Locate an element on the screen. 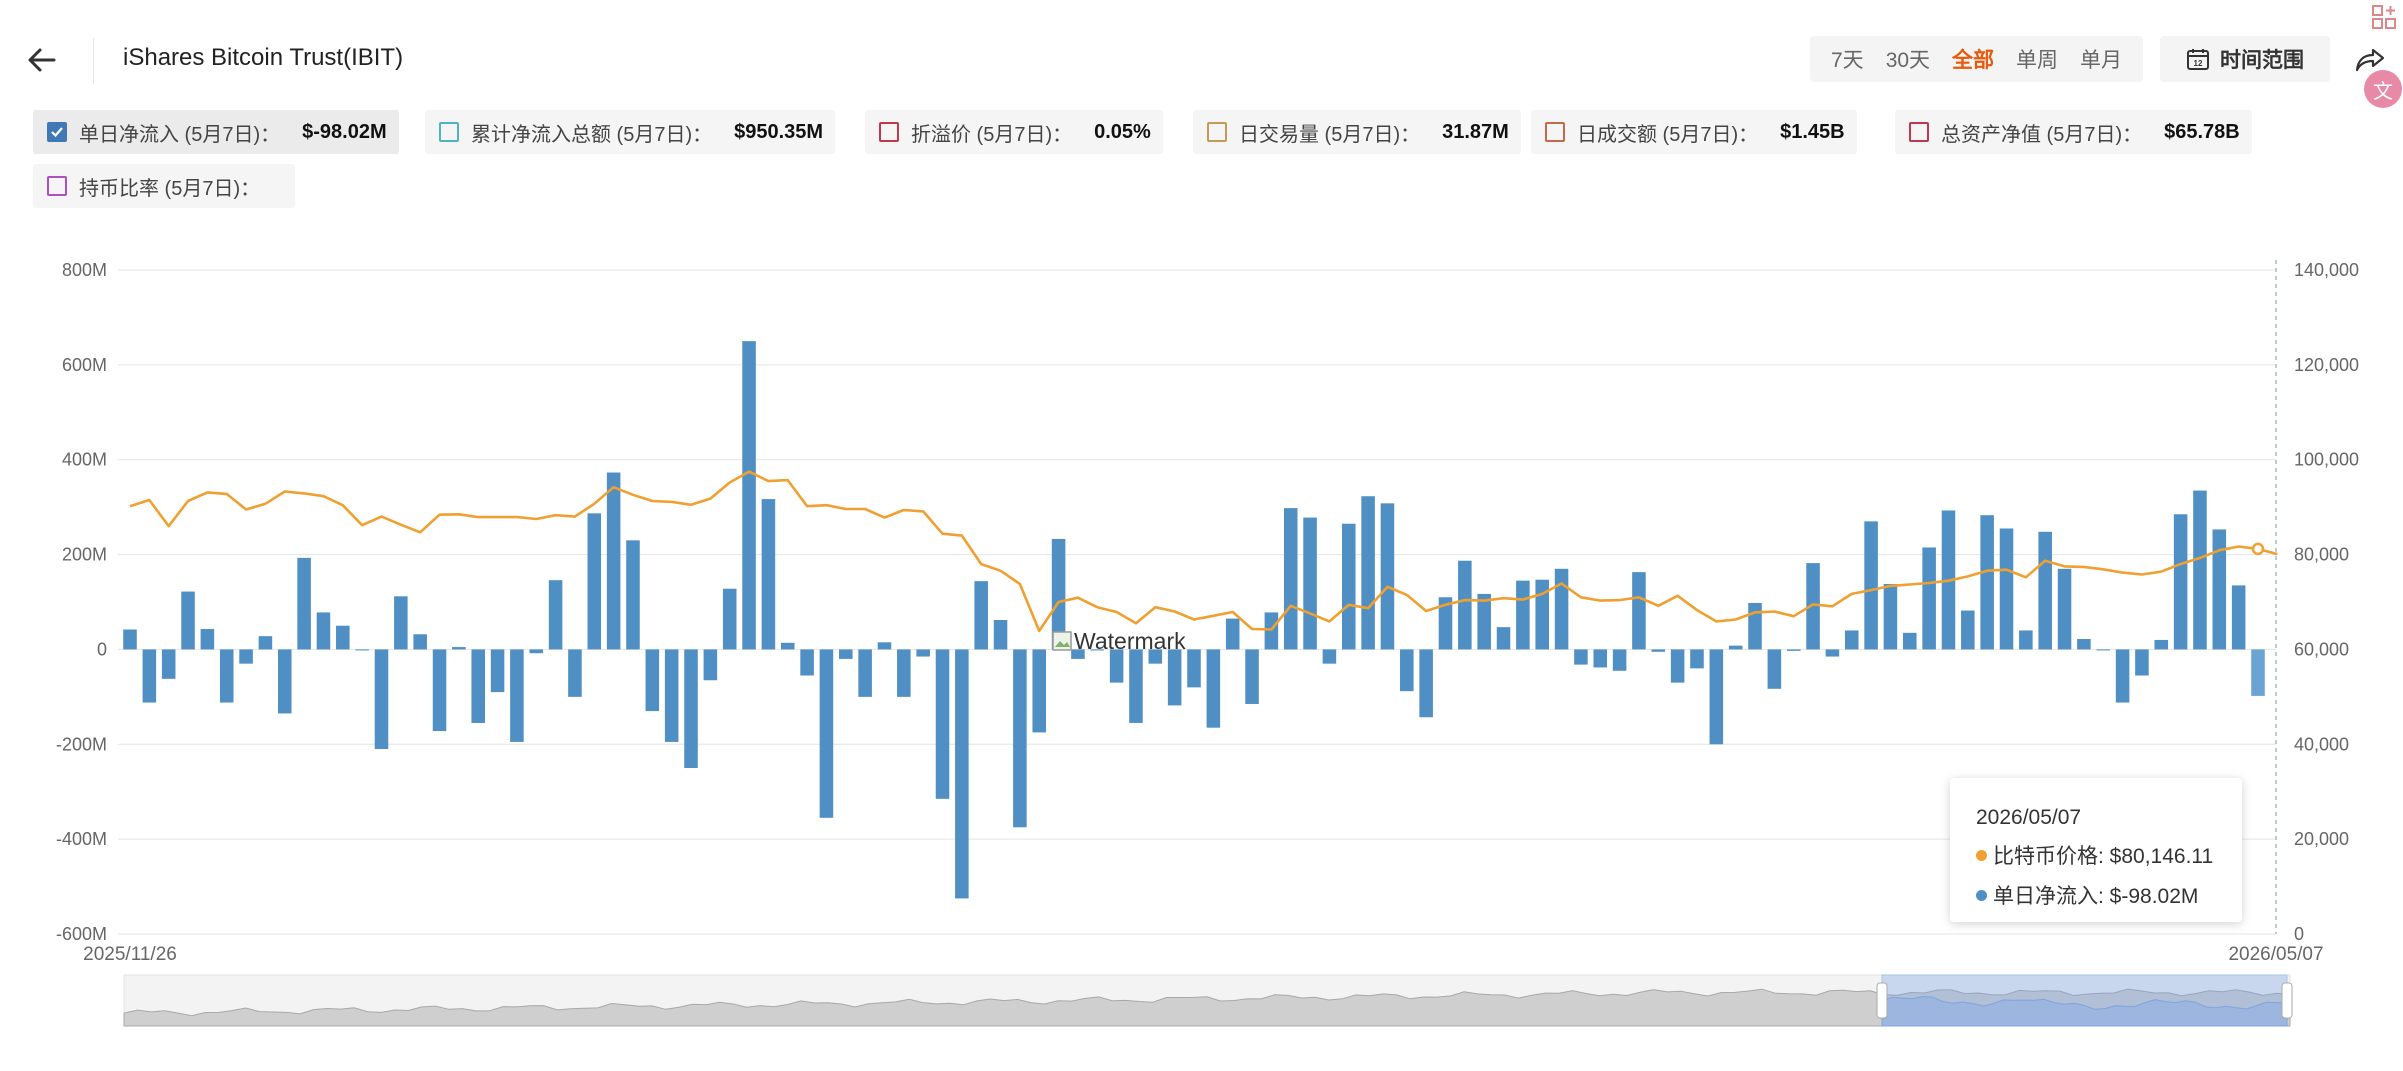 This screenshot has width=2403, height=1071. navigator-right-handle is located at coordinates (2287, 1000).